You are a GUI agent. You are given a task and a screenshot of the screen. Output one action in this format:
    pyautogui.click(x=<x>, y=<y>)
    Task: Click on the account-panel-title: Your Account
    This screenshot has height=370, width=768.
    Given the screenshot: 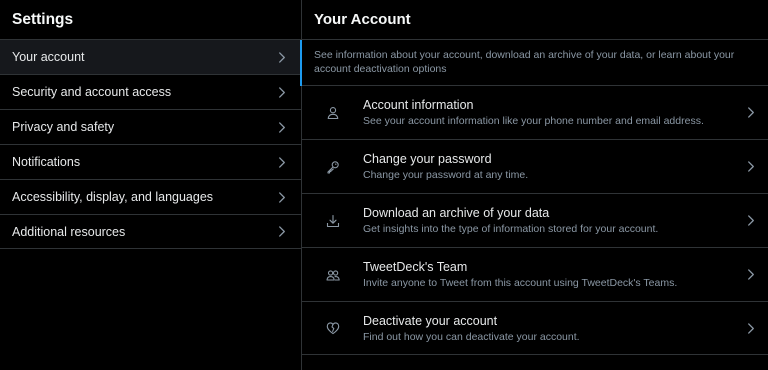 What is the action you would take?
    pyautogui.click(x=362, y=19)
    